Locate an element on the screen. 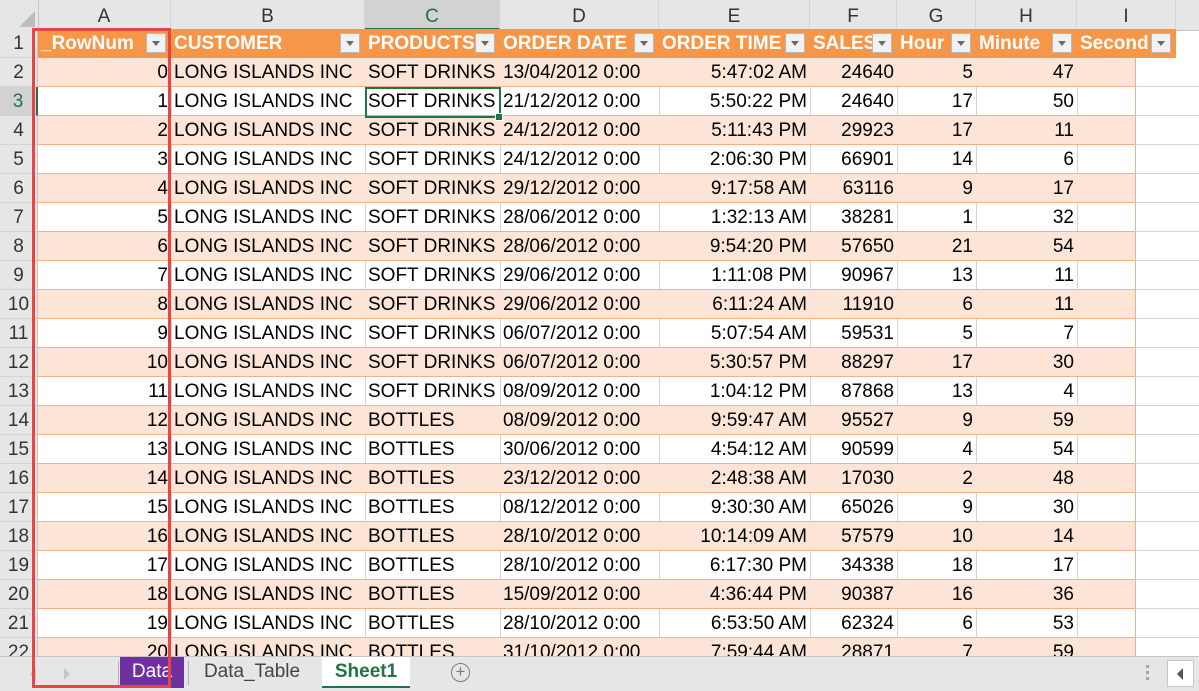  cell-d: 15/09/2012 0:00 is located at coordinates (579, 594).